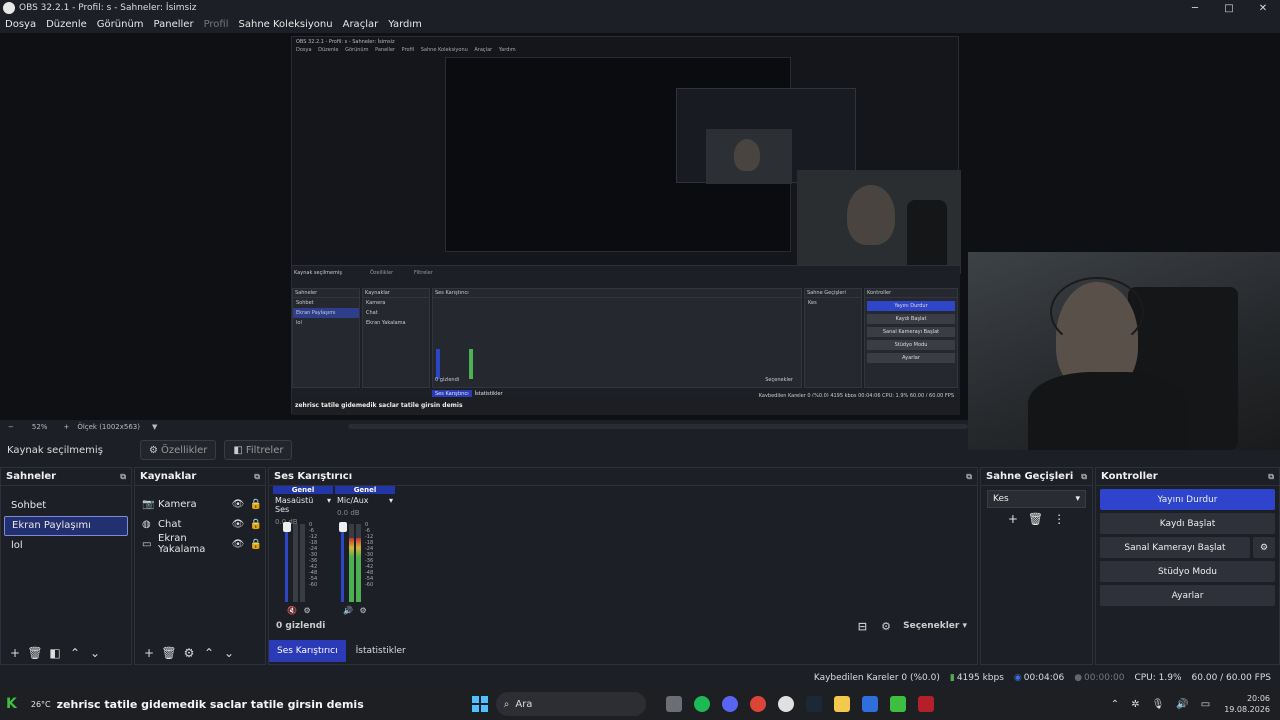  I want to click on layout-icon: ⊟, so click(862, 626).